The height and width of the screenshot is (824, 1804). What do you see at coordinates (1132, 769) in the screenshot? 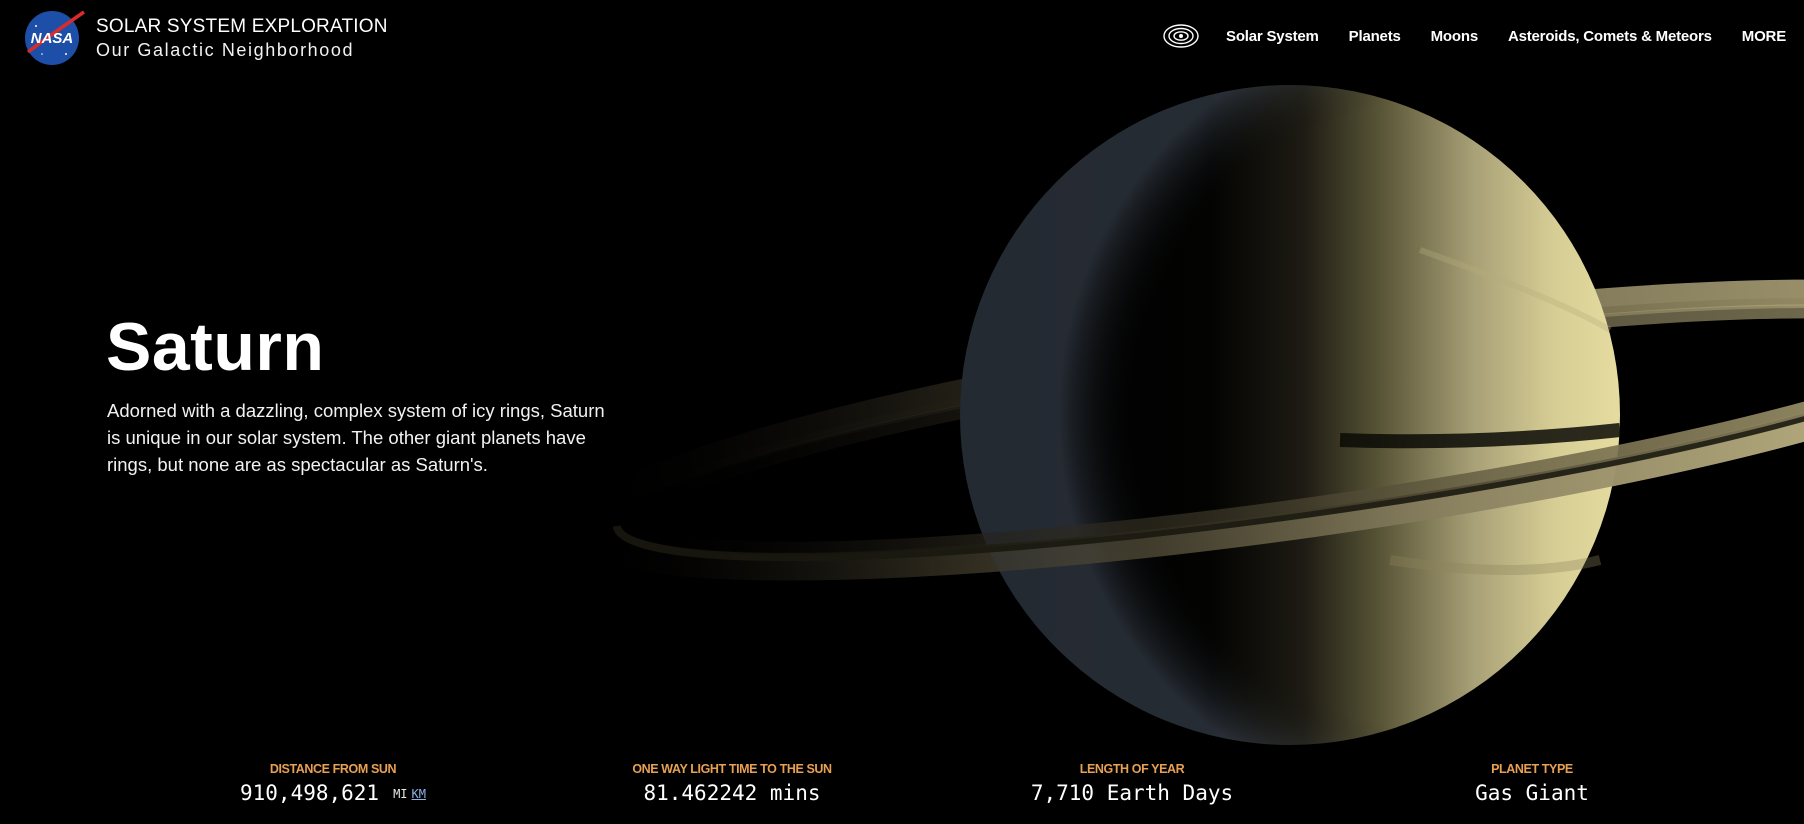
I see `stat-label: LENGTH OF YEAR` at bounding box center [1132, 769].